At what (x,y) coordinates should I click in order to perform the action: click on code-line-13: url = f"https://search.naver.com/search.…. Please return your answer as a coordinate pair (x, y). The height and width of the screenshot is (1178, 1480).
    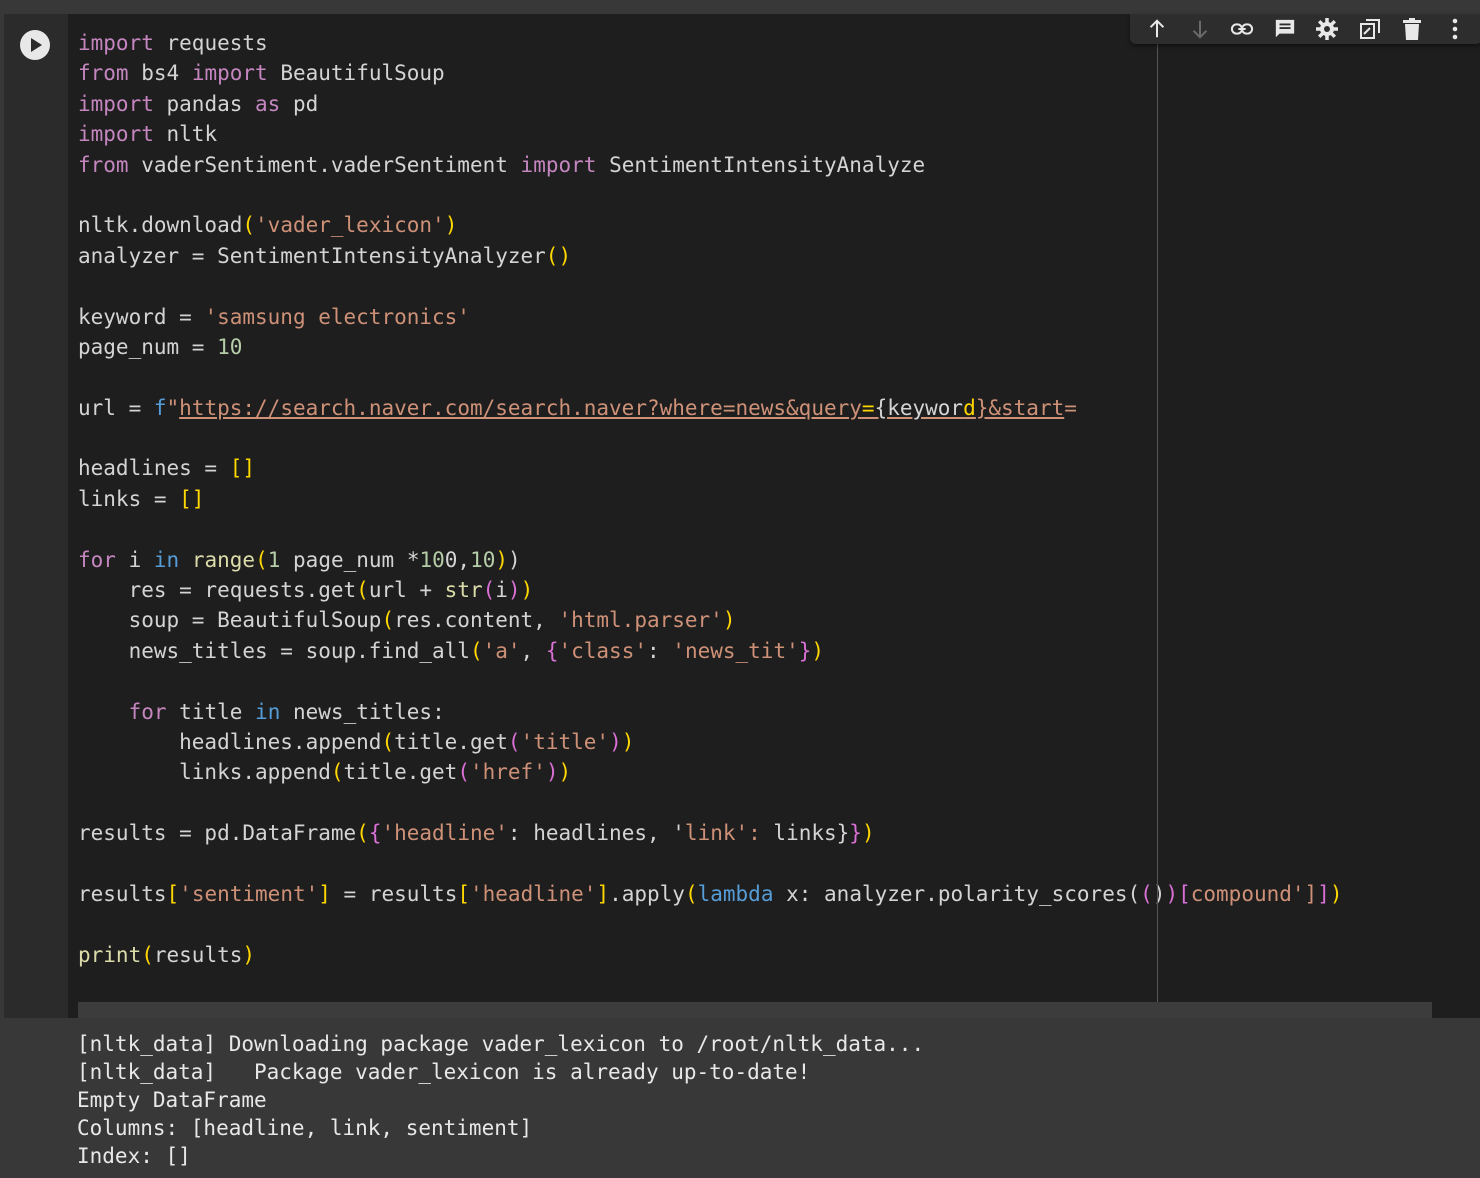
    Looking at the image, I should click on (577, 407).